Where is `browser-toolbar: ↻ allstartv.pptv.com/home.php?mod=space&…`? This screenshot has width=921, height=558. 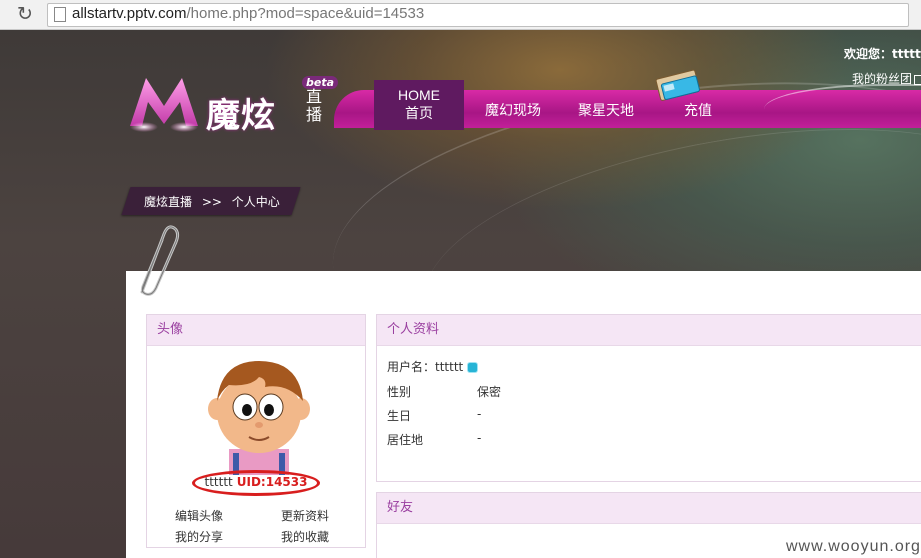 browser-toolbar: ↻ allstartv.pptv.com/home.php?mod=space&… is located at coordinates (460, 15).